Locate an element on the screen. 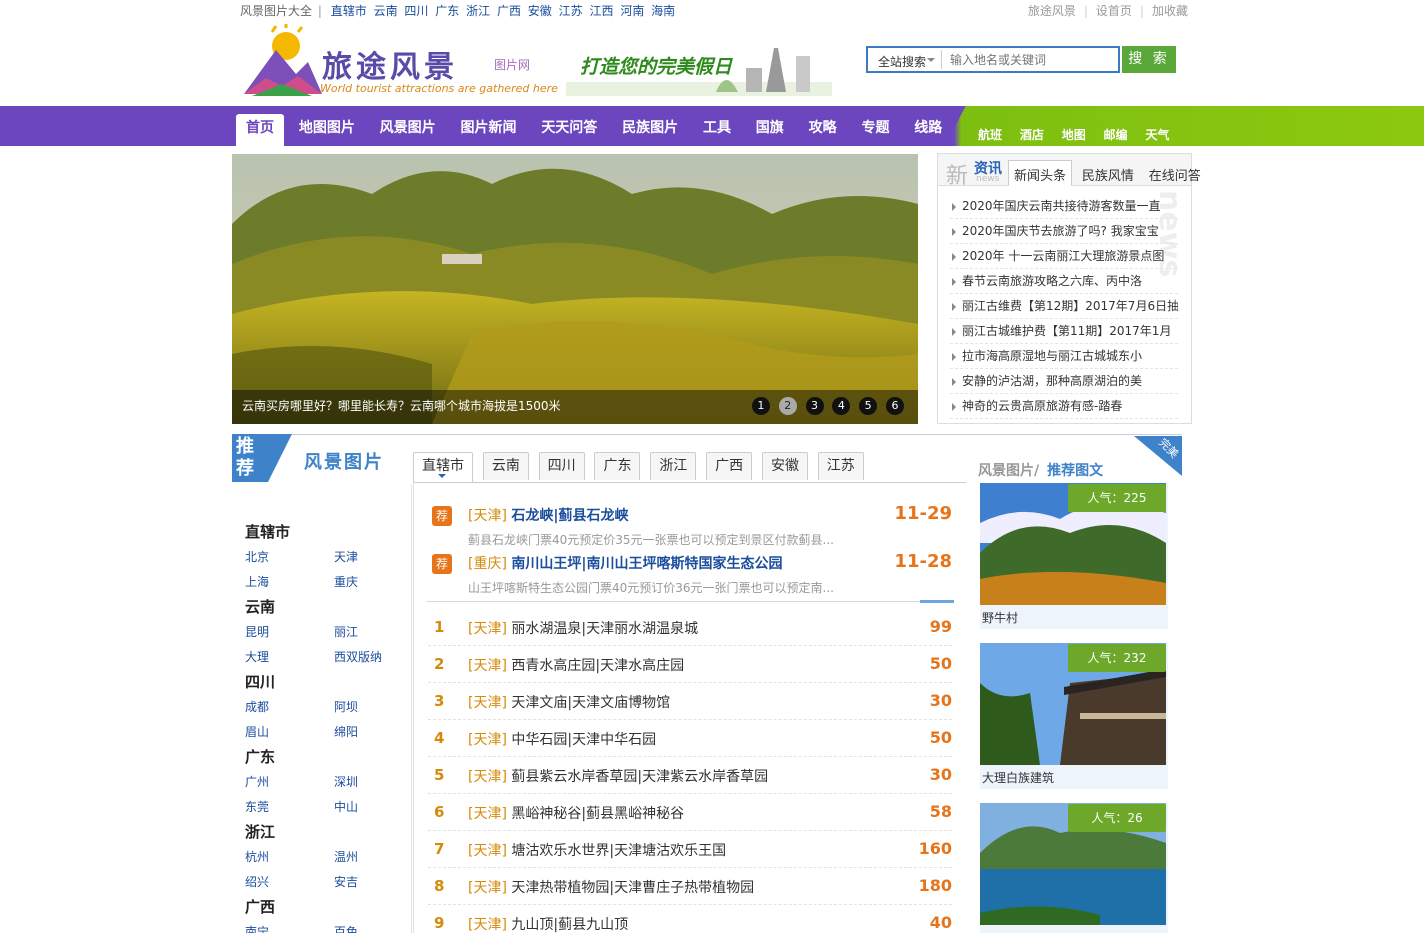 The height and width of the screenshot is (933, 1424). nav-sub-weather: 天气 is located at coordinates (1157, 135).